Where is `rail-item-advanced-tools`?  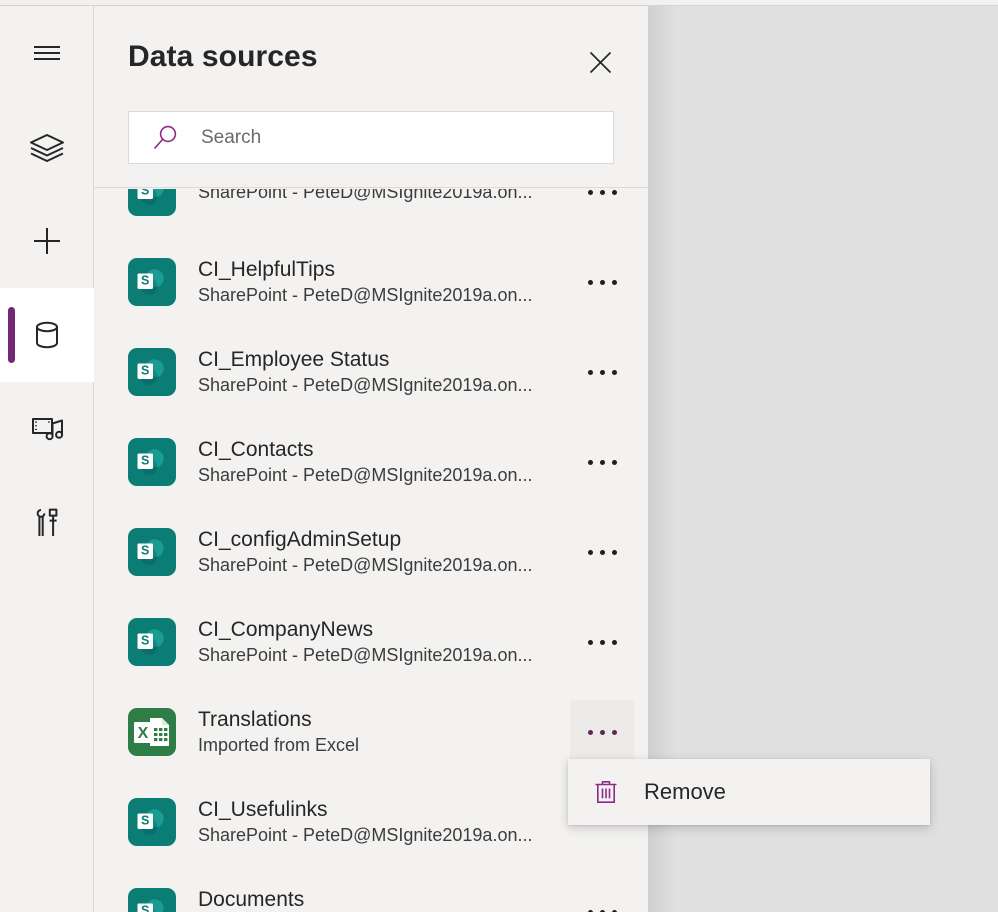 rail-item-advanced-tools is located at coordinates (47, 523).